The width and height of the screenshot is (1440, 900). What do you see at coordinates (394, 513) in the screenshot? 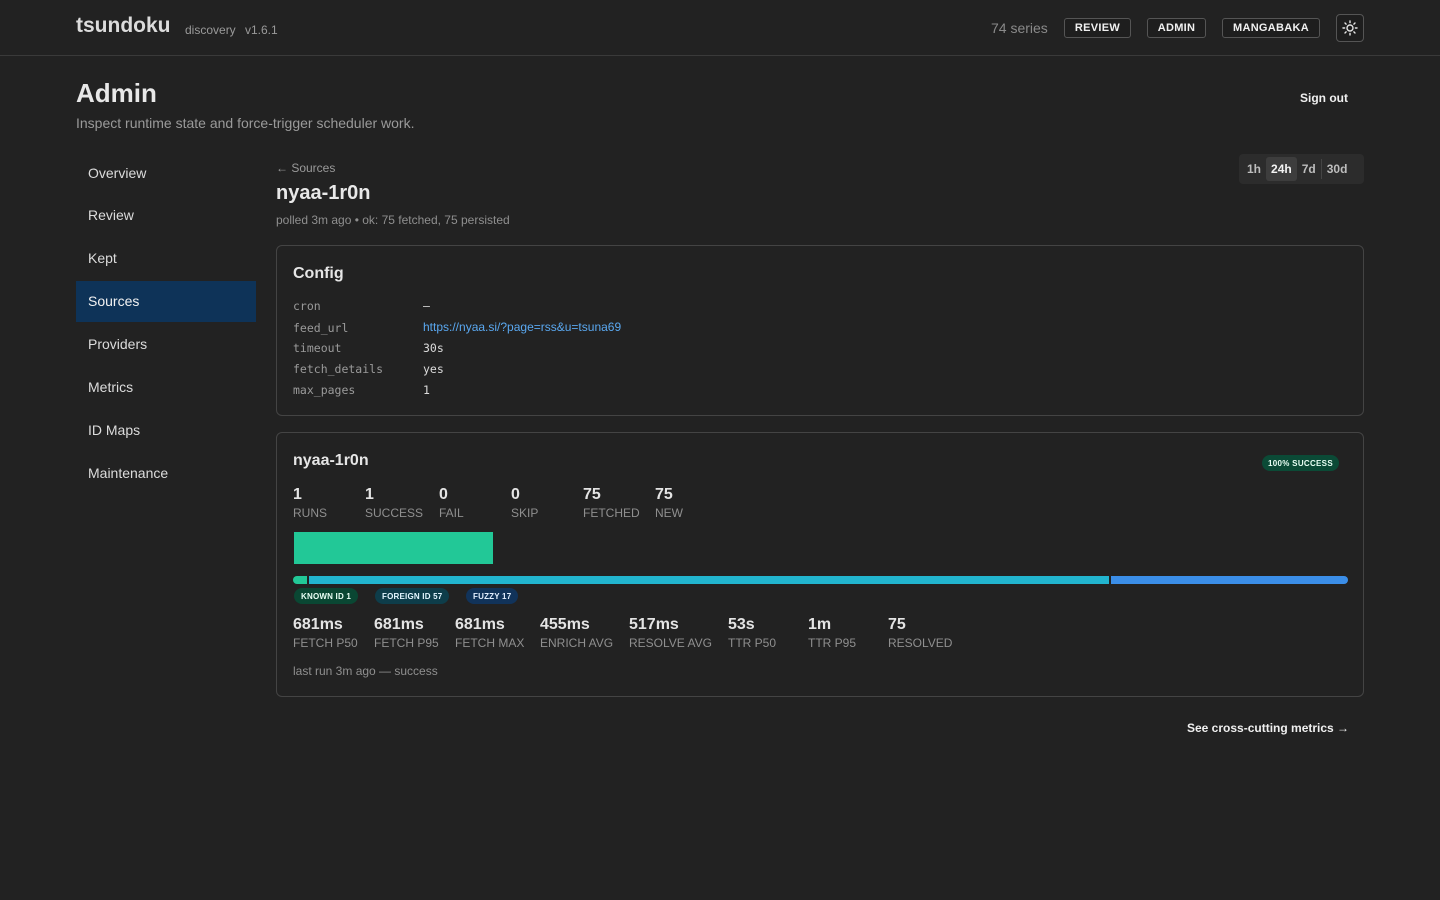
I see `stat-label: SUCCESS` at bounding box center [394, 513].